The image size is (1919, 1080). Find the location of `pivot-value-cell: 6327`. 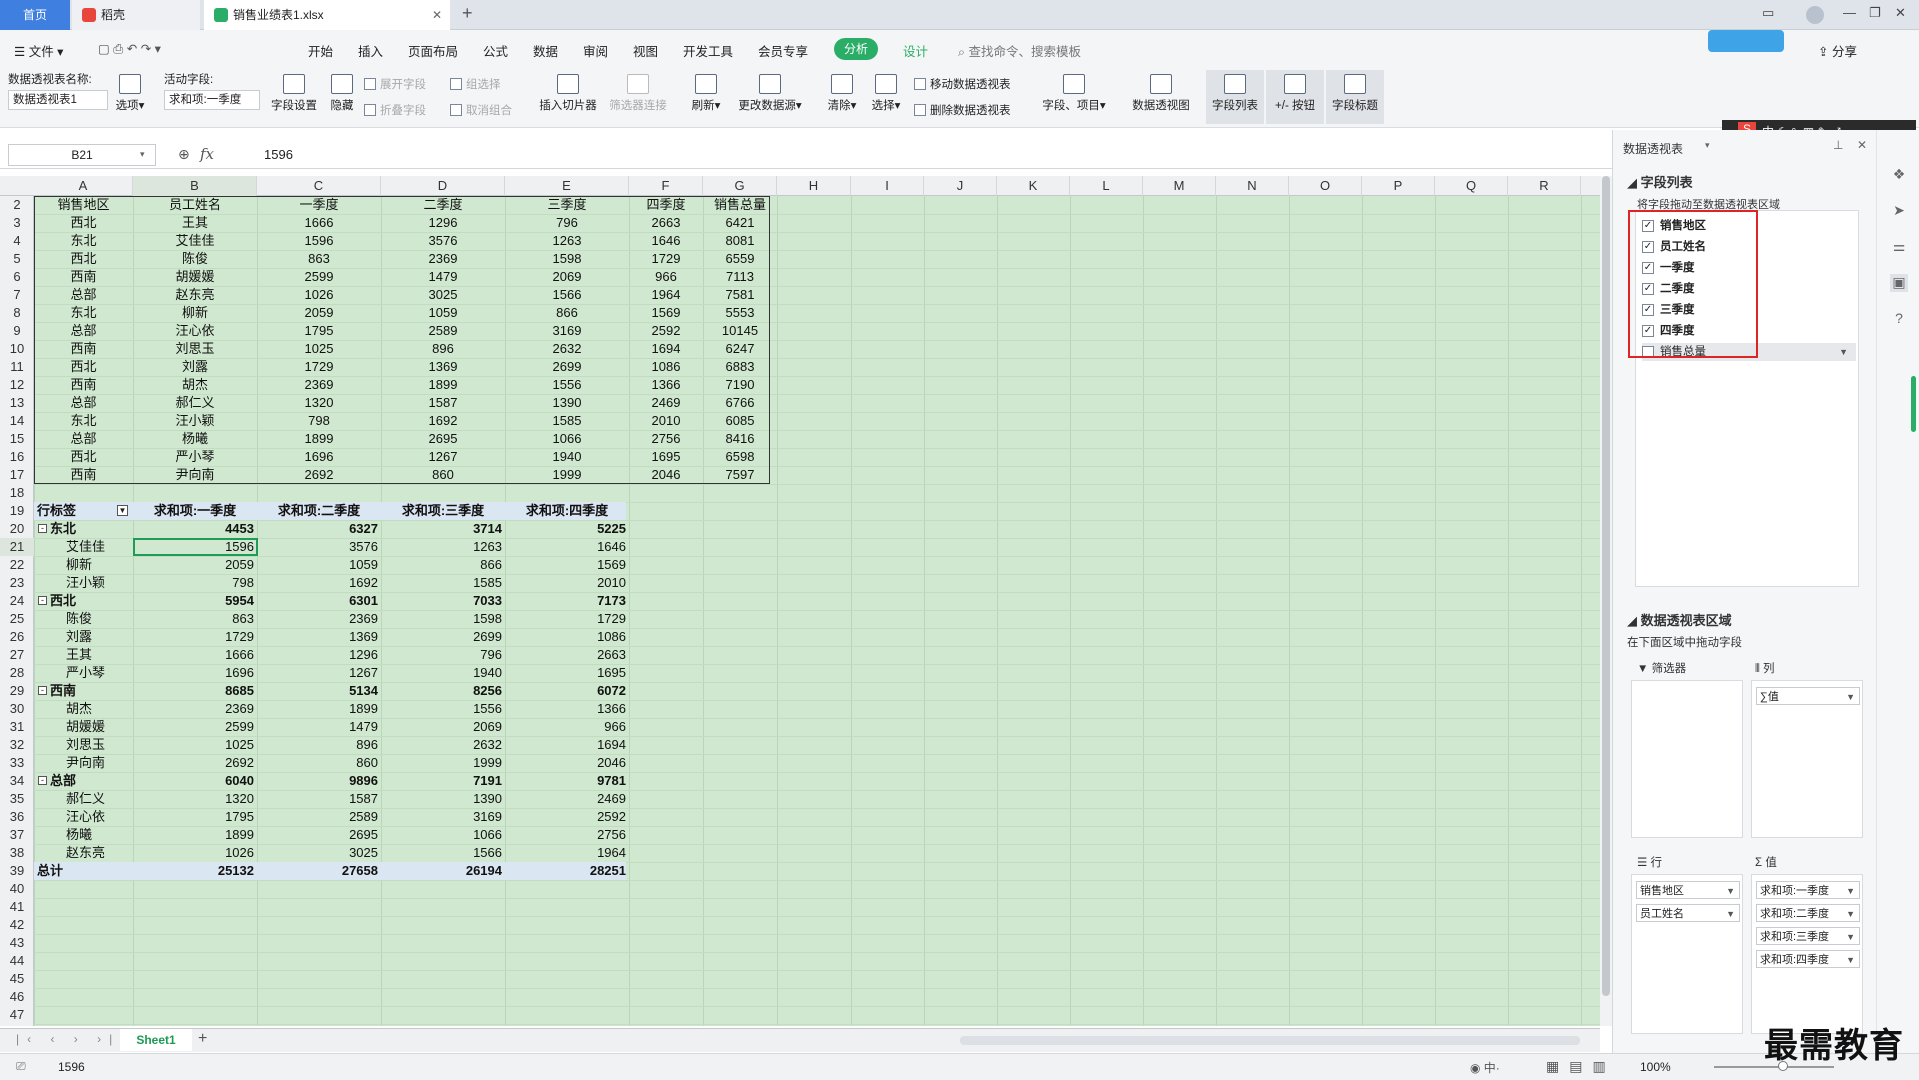

pivot-value-cell: 6327 is located at coordinates (319, 529).